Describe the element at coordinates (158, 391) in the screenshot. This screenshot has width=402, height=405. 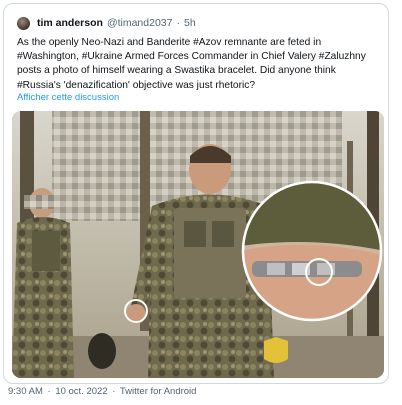
I see `tweet-source: Twitter for Android` at that location.